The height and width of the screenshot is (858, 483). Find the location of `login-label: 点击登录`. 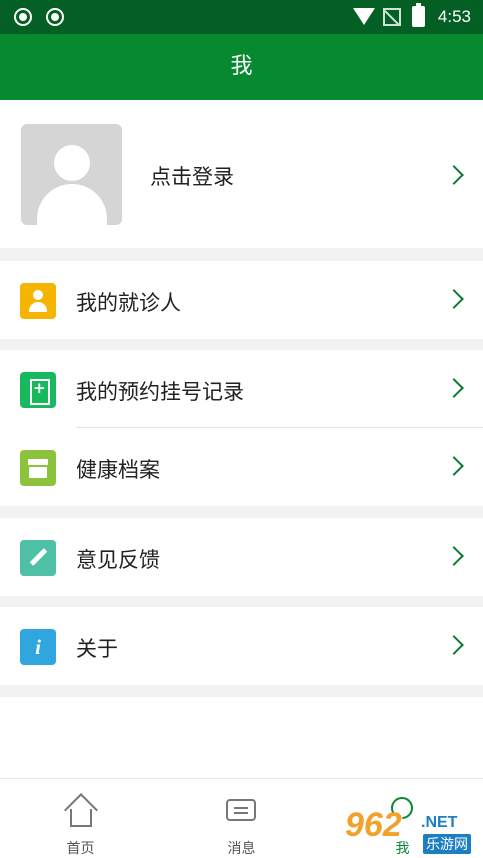

login-label: 点击登录 is located at coordinates (192, 177).